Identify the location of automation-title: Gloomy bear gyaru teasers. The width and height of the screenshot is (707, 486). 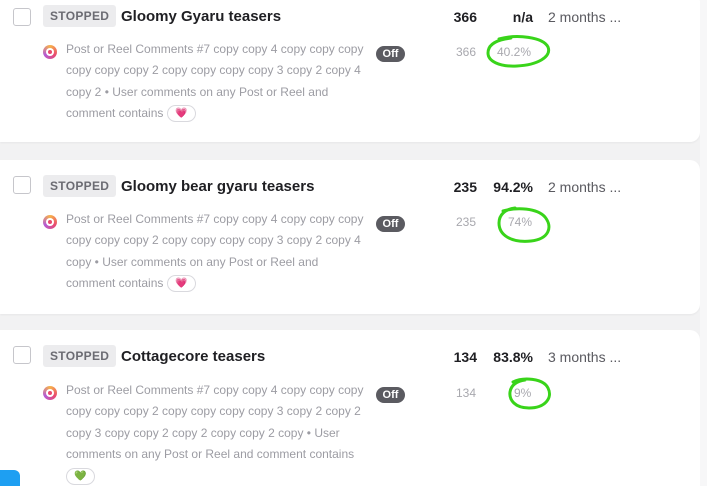
(217, 186).